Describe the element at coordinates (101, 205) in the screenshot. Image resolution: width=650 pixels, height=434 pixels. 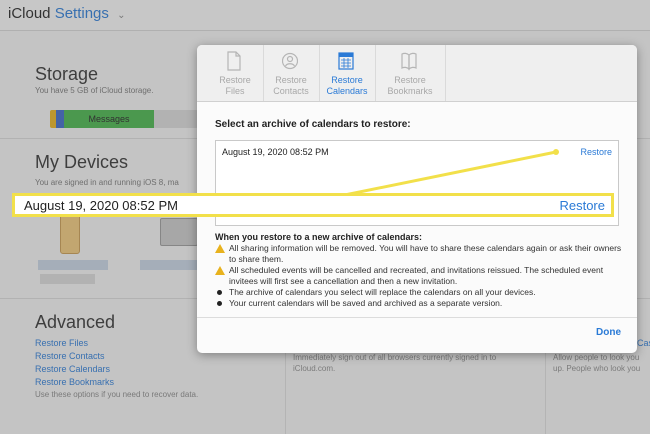
I see `callout-archive-date: August 19, 2020 08:52 PM` at that location.